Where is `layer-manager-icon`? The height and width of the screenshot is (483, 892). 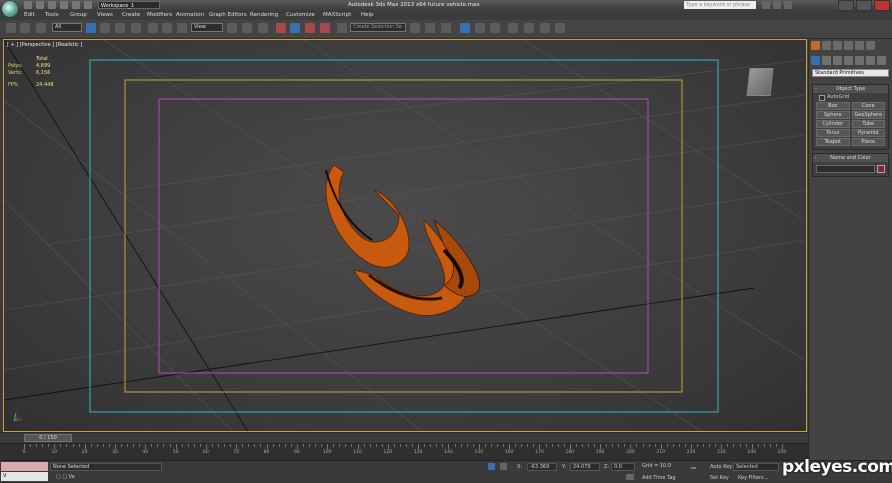
layer-manager-icon is located at coordinates (446, 28).